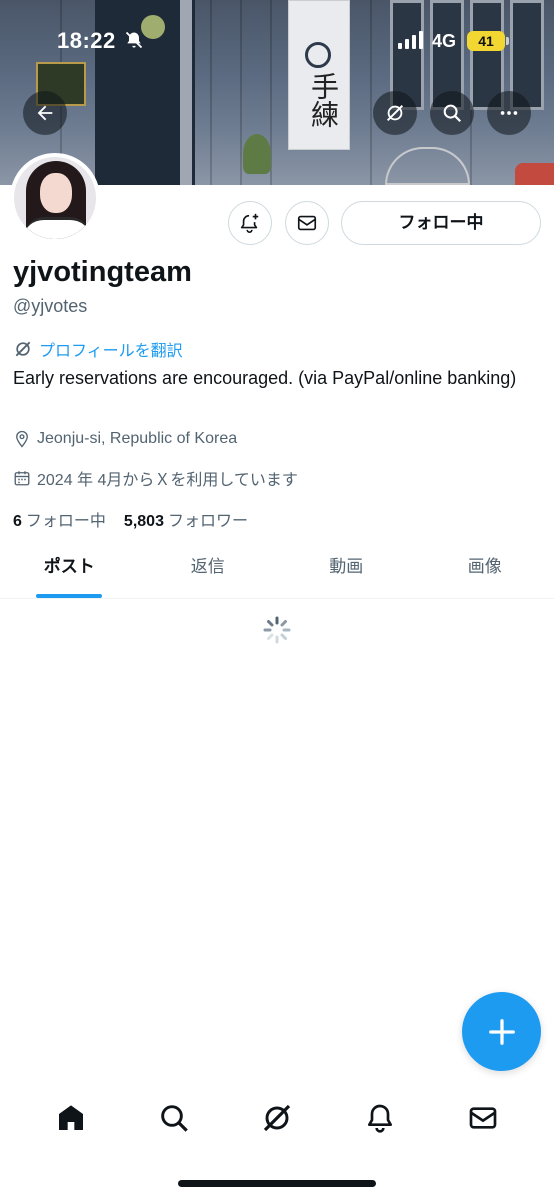  What do you see at coordinates (153, 27) in the screenshot?
I see `hanging-plant` at bounding box center [153, 27].